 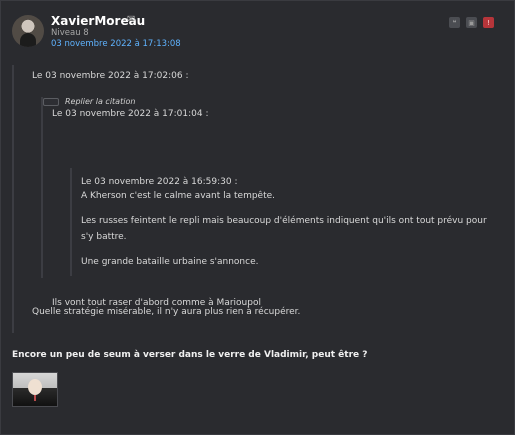 What do you see at coordinates (130, 114) in the screenshot?
I see `quote-level-2-header: Le 03 novembre 2022 à 17:01:04 :` at bounding box center [130, 114].